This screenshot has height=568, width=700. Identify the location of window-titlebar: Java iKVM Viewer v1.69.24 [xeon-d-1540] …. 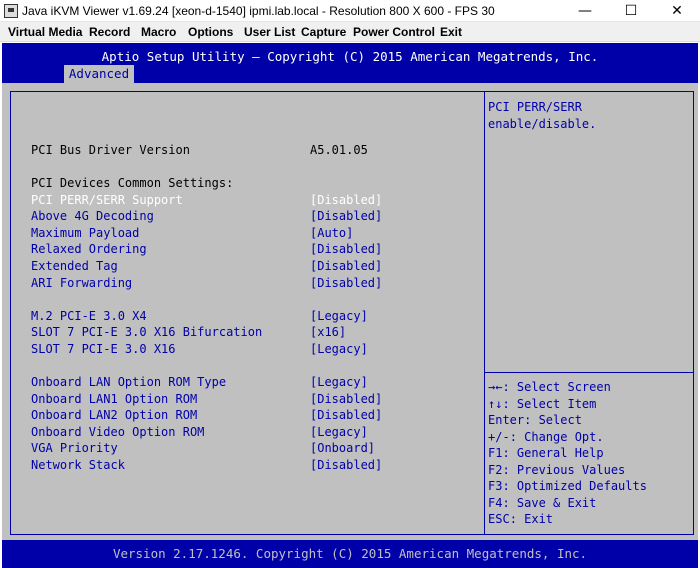
(350, 11).